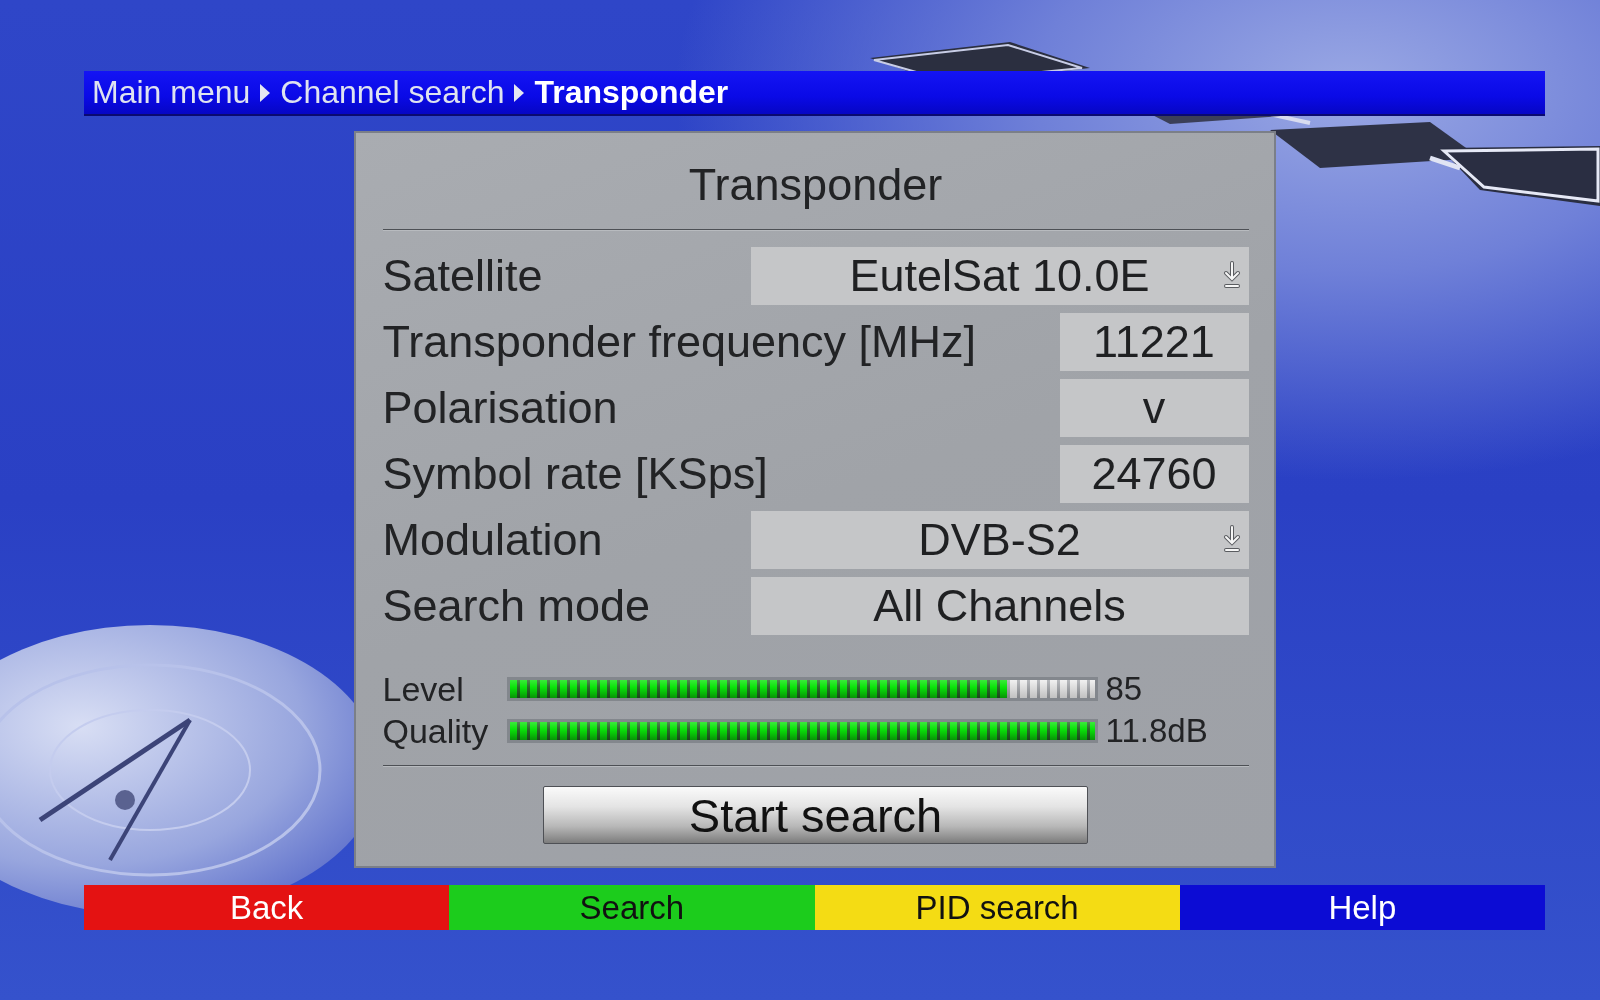 This screenshot has height=1000, width=1600. I want to click on input-field: 24760, so click(1154, 474).